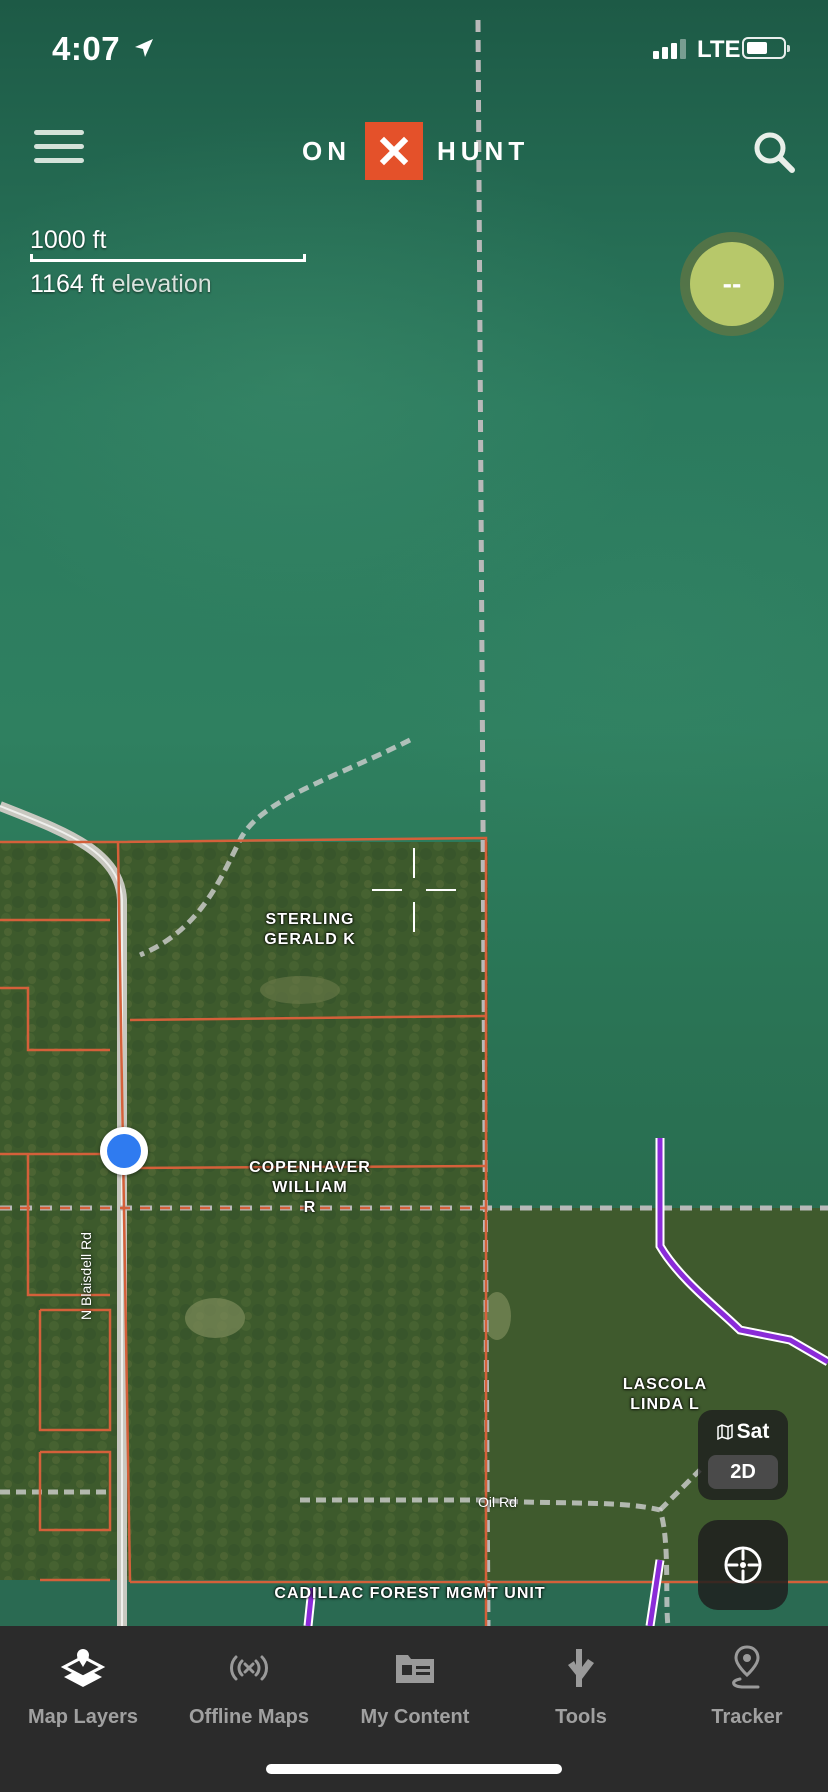 The image size is (828, 1792). I want to click on parcel-label-sterling: STERLING GERALD K, so click(310, 930).